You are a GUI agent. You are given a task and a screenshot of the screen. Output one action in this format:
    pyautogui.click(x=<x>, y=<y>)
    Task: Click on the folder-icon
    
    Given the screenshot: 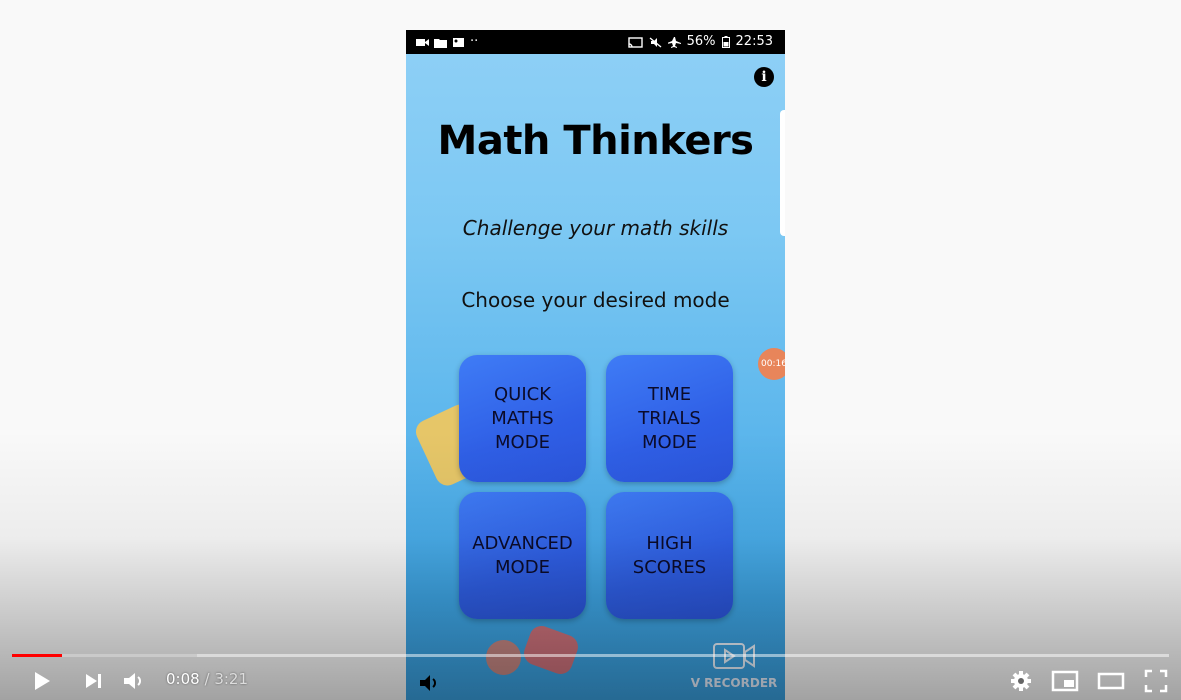 What is the action you would take?
    pyautogui.click(x=440, y=43)
    